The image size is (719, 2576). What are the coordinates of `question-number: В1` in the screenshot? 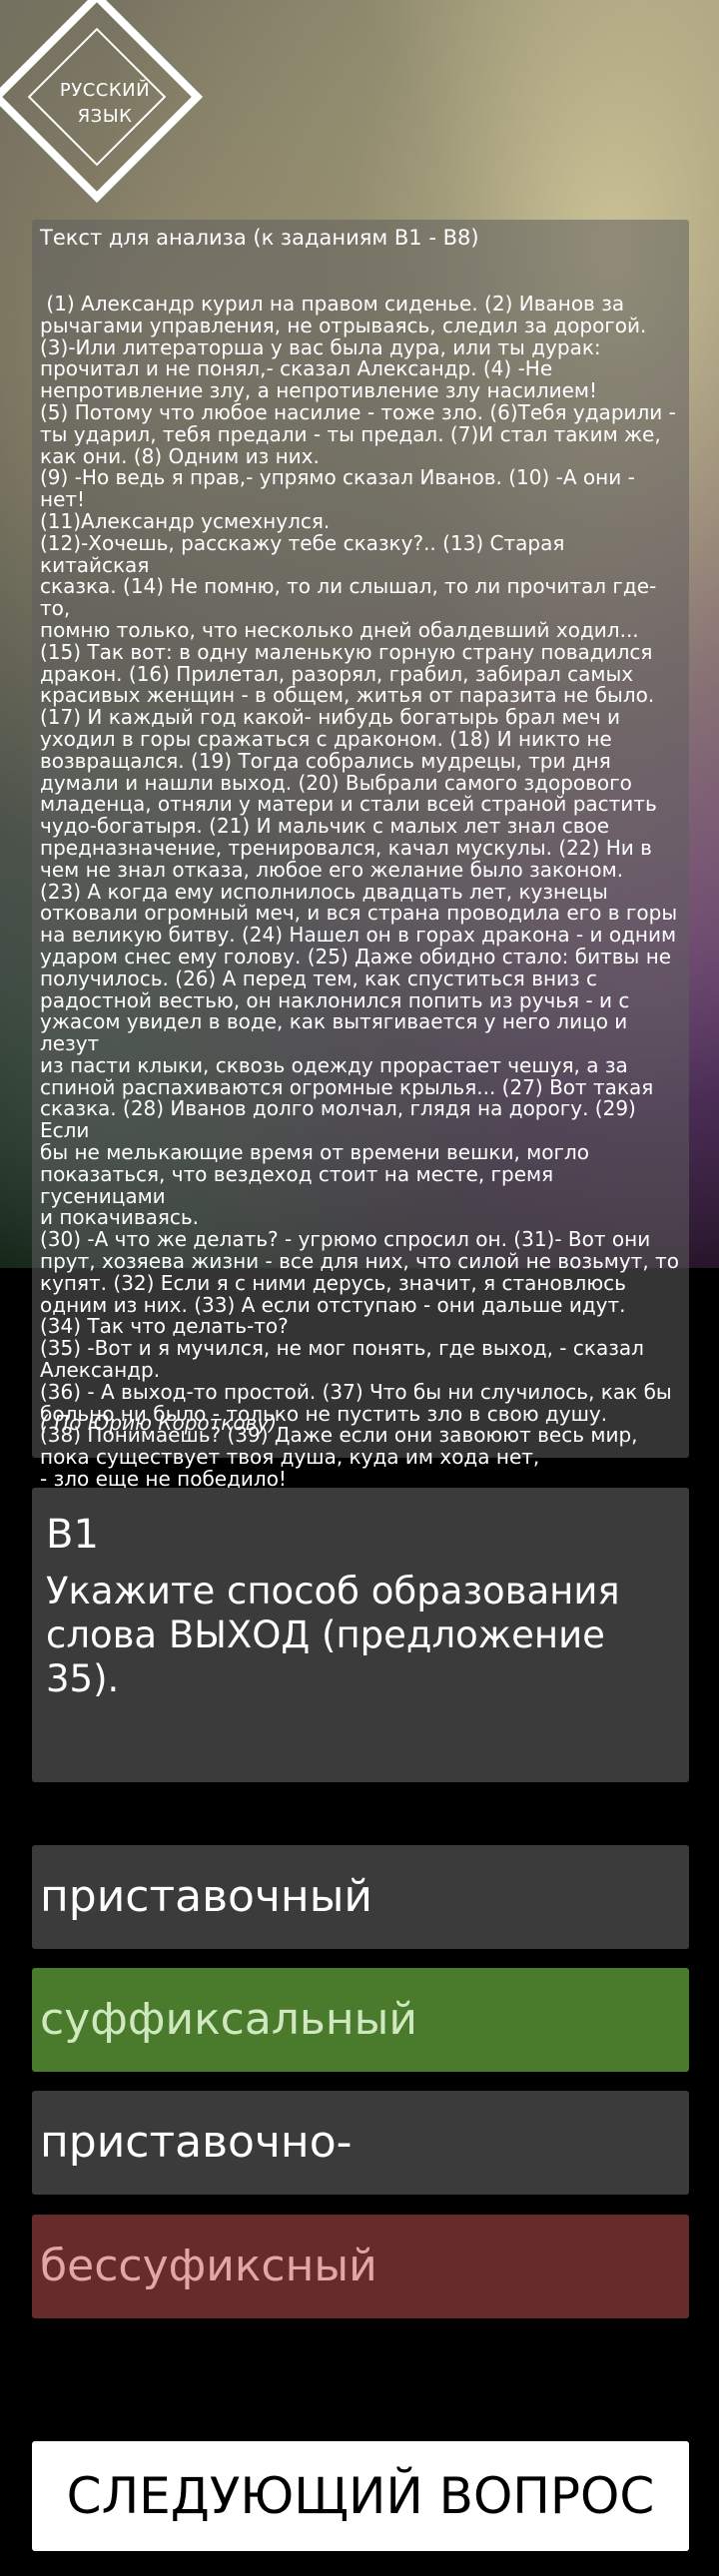 It's located at (72, 1535).